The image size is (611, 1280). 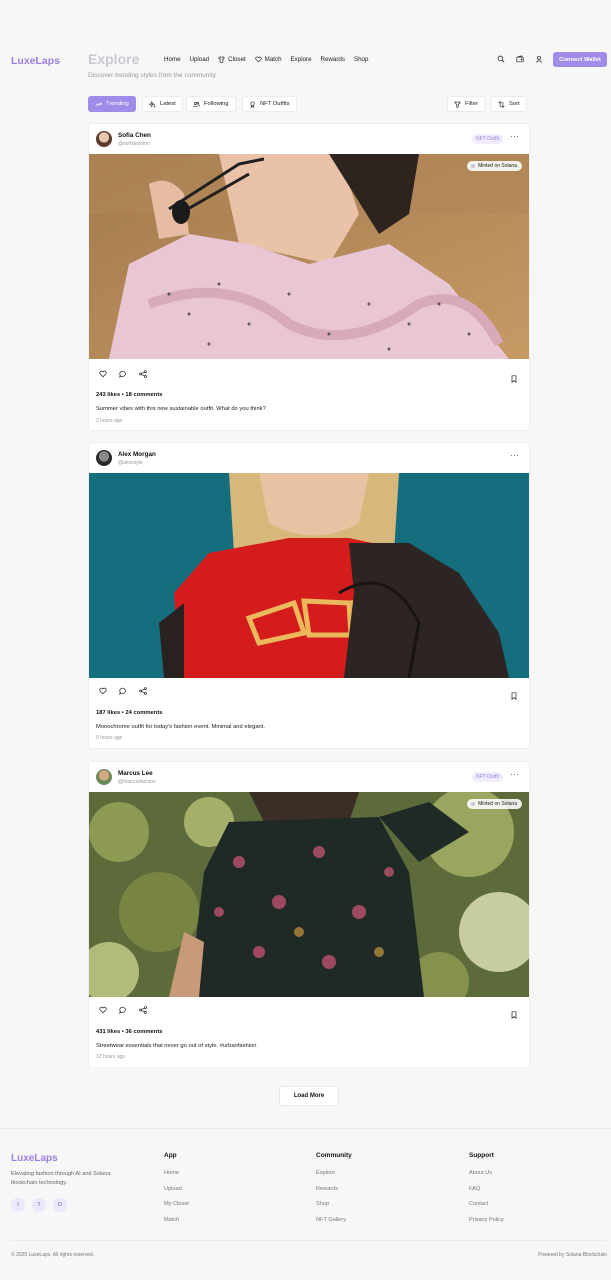 I want to click on header-icons, so click(x=520, y=59).